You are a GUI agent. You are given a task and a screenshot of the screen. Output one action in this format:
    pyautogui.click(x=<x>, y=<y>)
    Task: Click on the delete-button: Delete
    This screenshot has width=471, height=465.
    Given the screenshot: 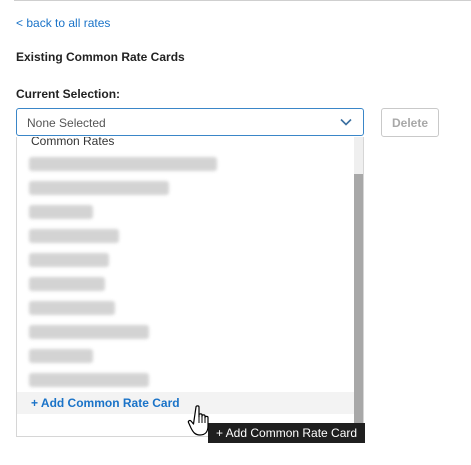 What is the action you would take?
    pyautogui.click(x=410, y=122)
    